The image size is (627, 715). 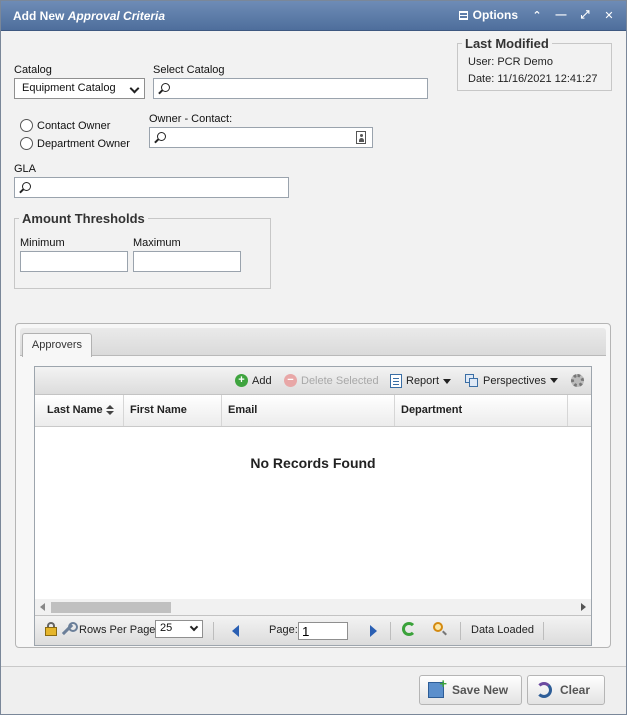 I want to click on search-grid-icon, so click(x=438, y=627).